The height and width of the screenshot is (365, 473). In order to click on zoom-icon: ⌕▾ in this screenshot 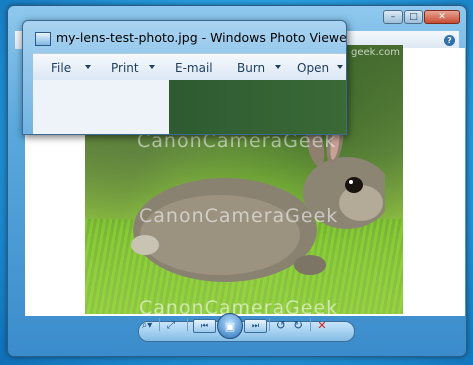, I will do `click(147, 325)`.